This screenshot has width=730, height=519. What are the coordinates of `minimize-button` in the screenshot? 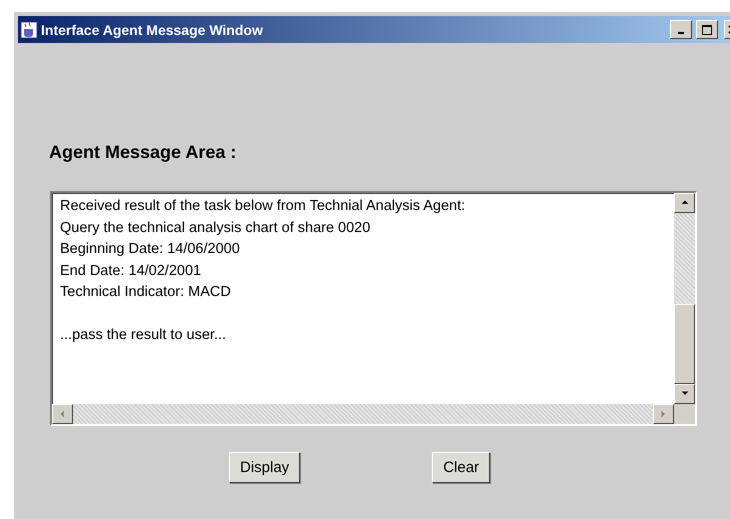 It's located at (681, 29).